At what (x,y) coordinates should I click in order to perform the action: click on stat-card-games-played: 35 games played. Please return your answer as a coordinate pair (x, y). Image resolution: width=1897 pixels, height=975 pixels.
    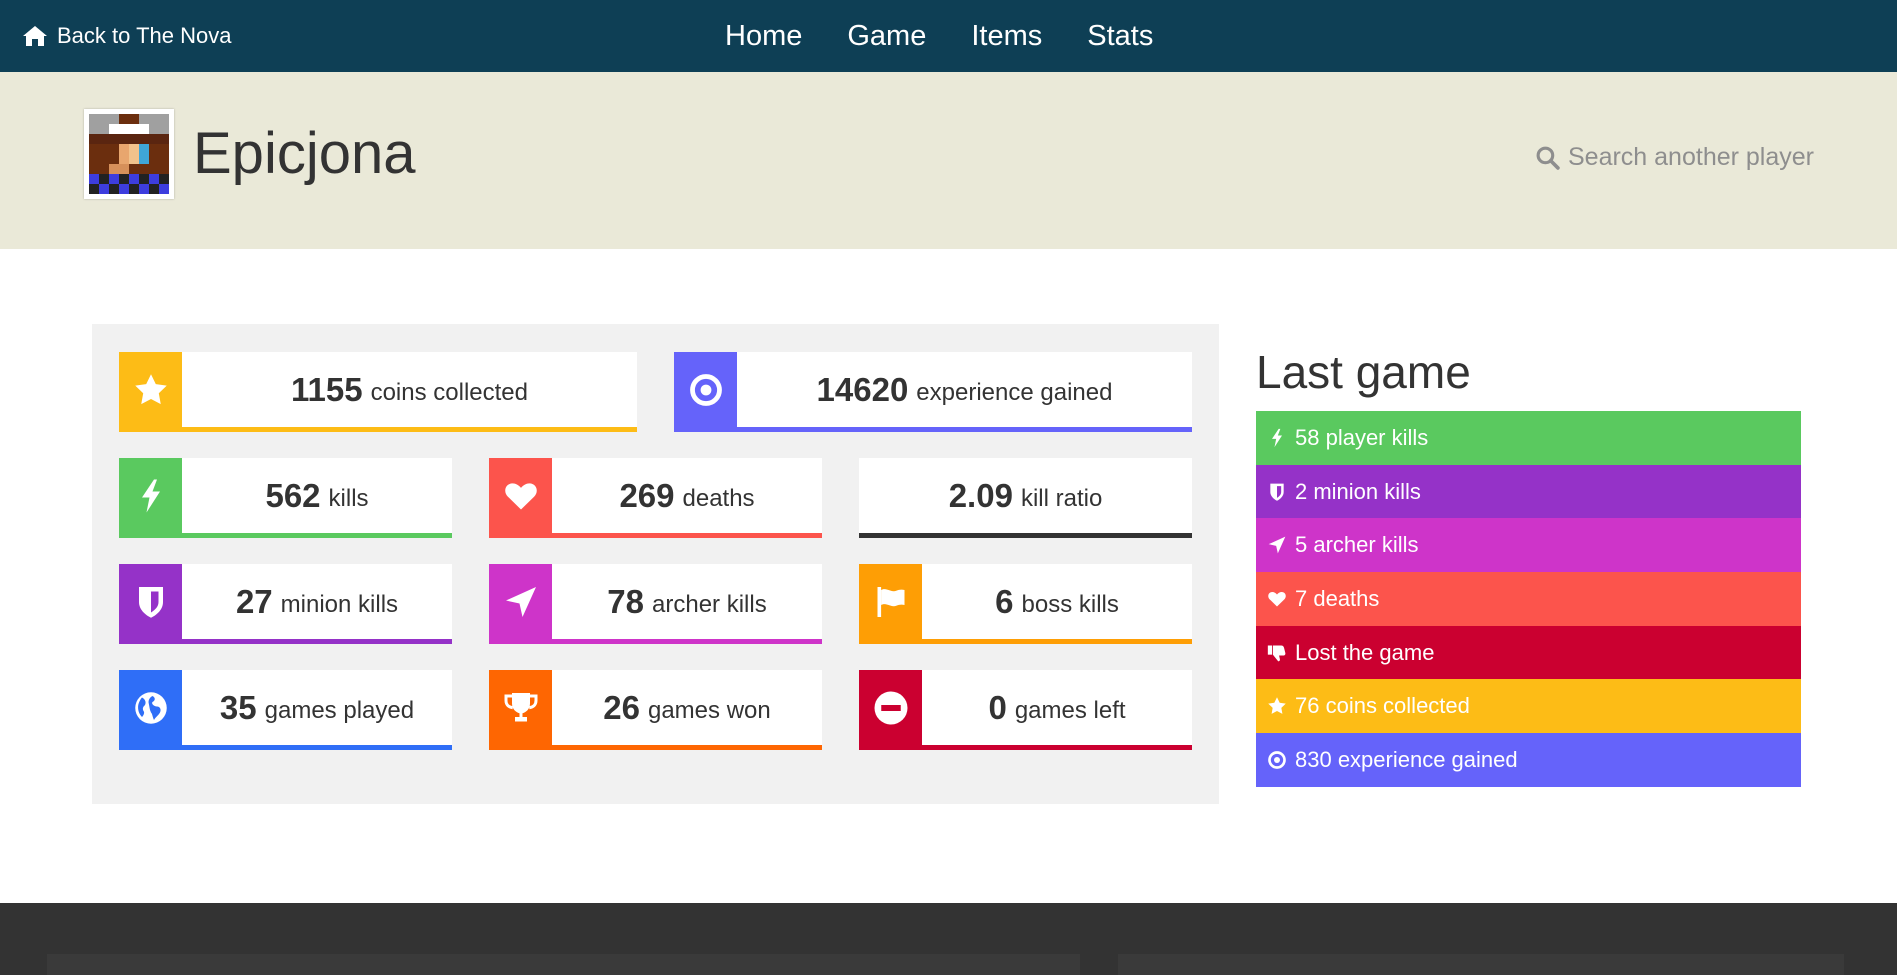
    Looking at the image, I should click on (285, 710).